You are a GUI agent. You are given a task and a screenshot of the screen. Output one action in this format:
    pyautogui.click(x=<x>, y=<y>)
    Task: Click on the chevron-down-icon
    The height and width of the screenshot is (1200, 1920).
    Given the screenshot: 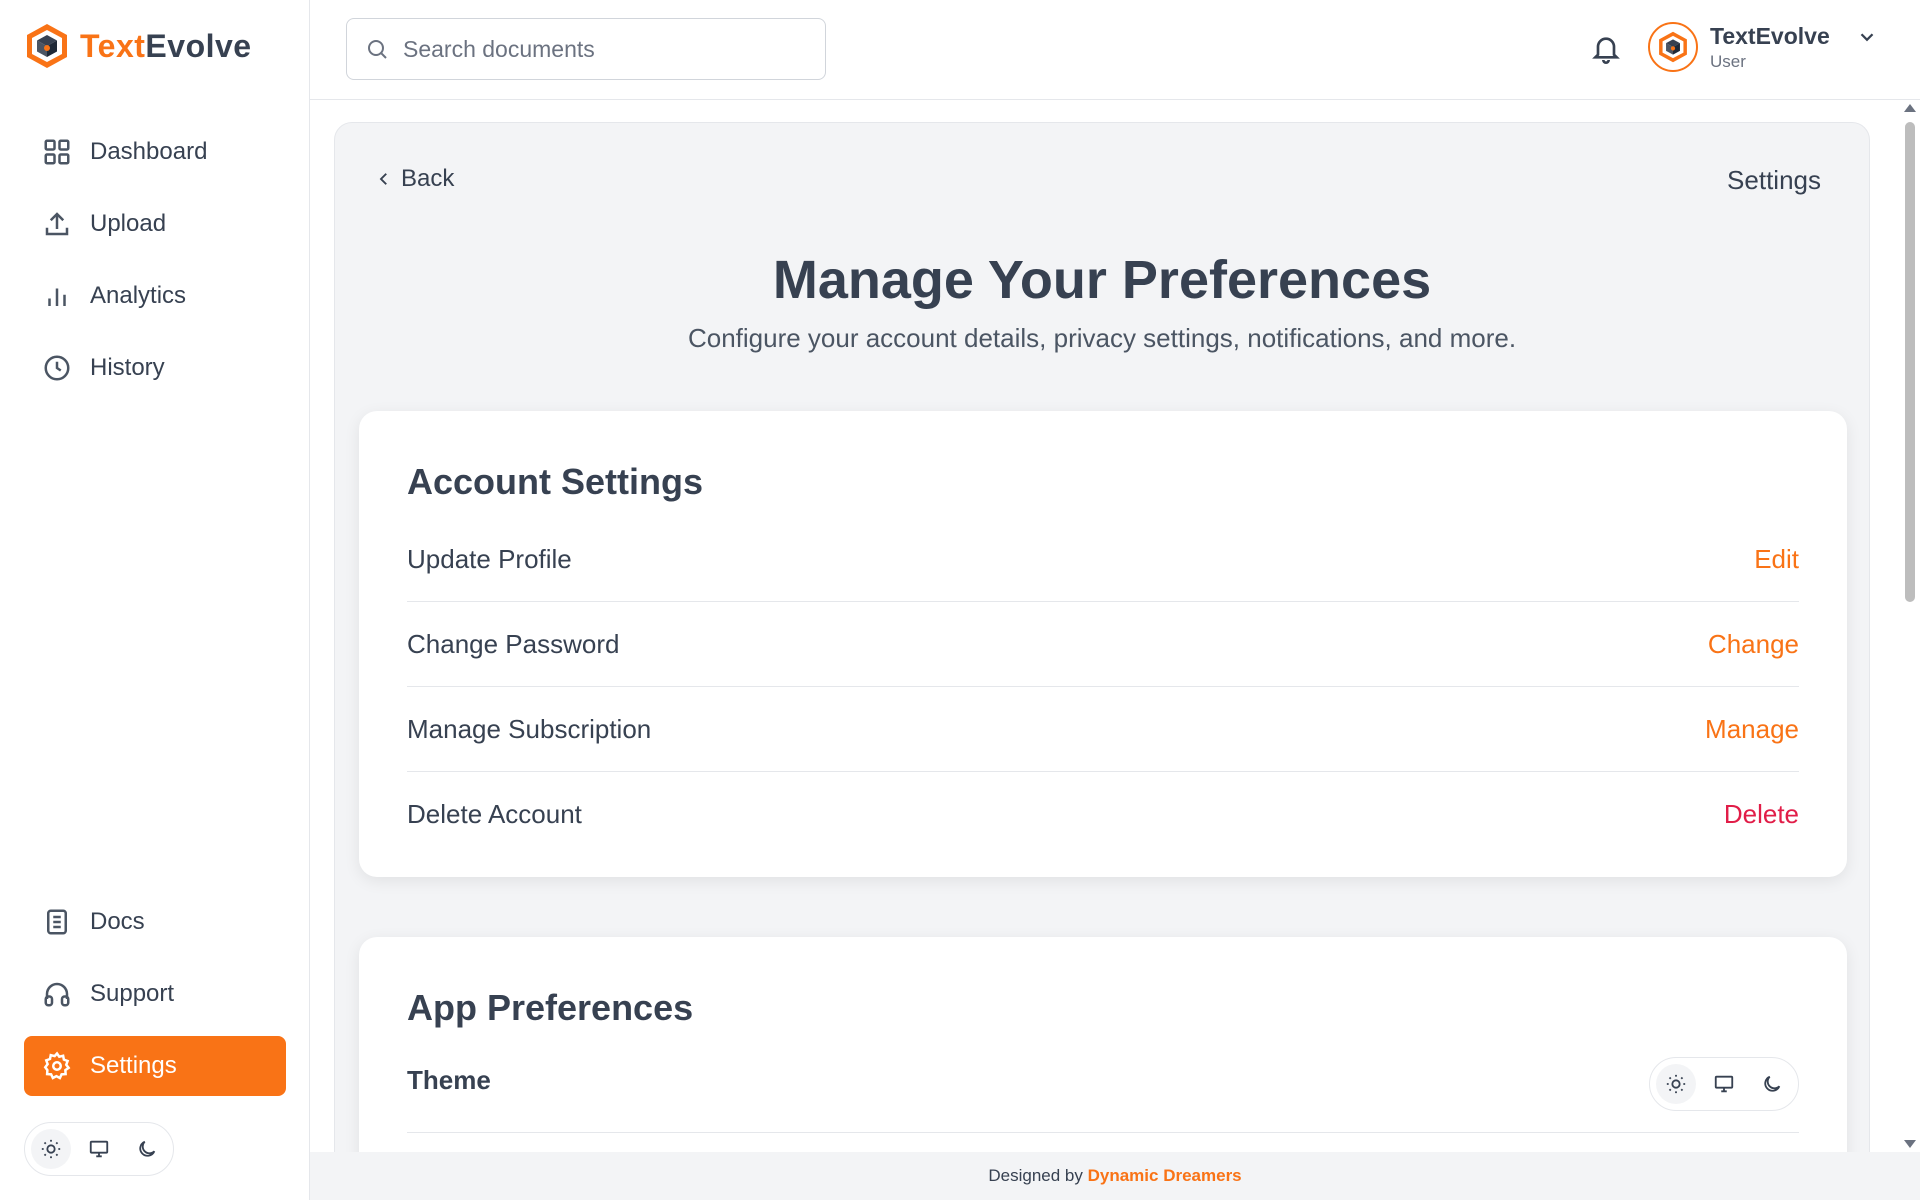 What is the action you would take?
    pyautogui.click(x=1867, y=36)
    